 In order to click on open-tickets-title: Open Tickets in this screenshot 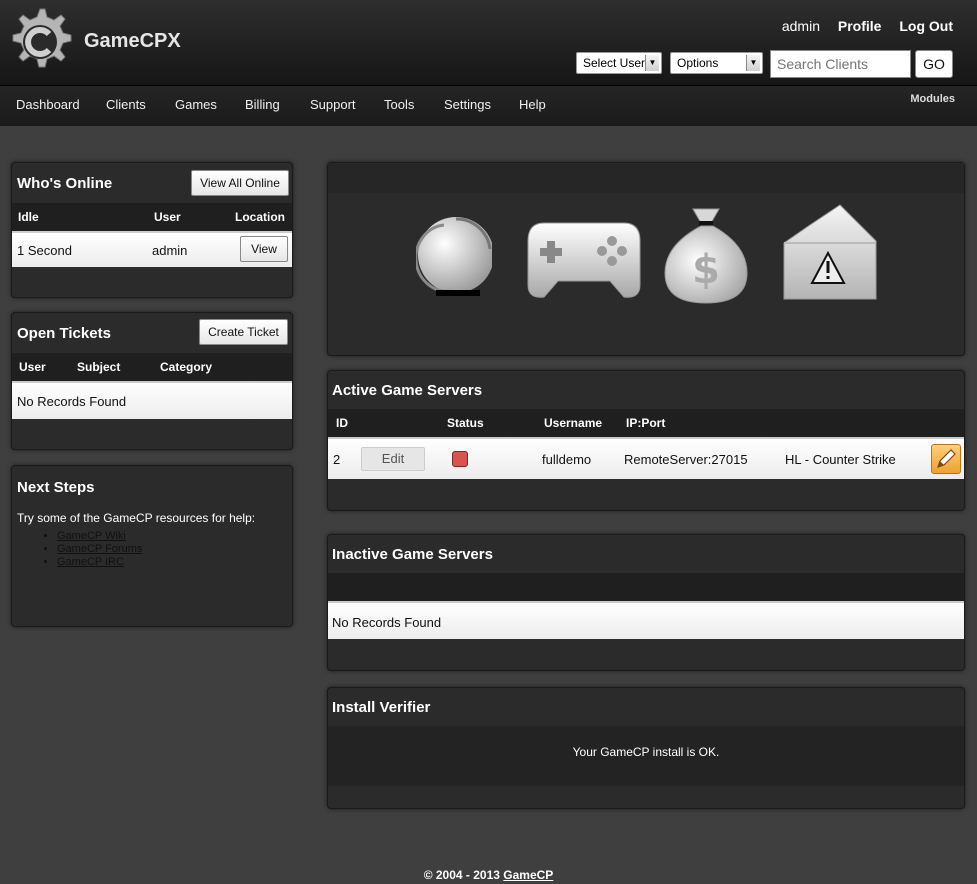, I will do `click(64, 333)`.